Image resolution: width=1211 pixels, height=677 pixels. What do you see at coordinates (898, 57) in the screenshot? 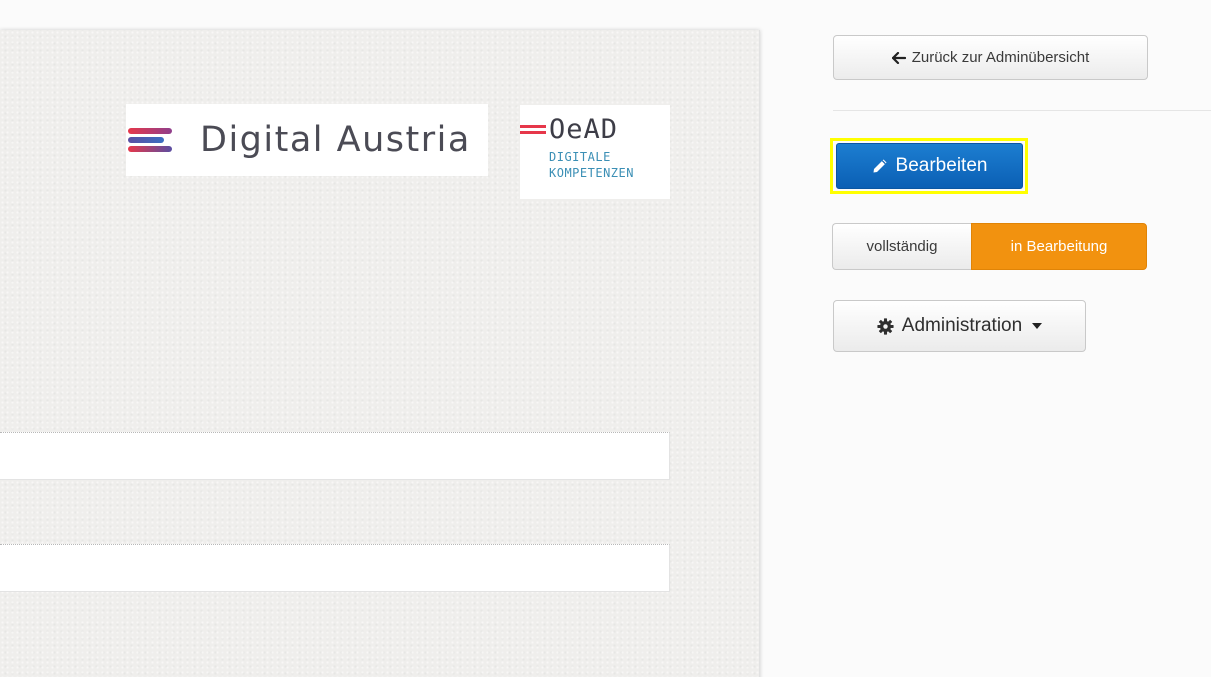
I see `arrow-left-icon` at bounding box center [898, 57].